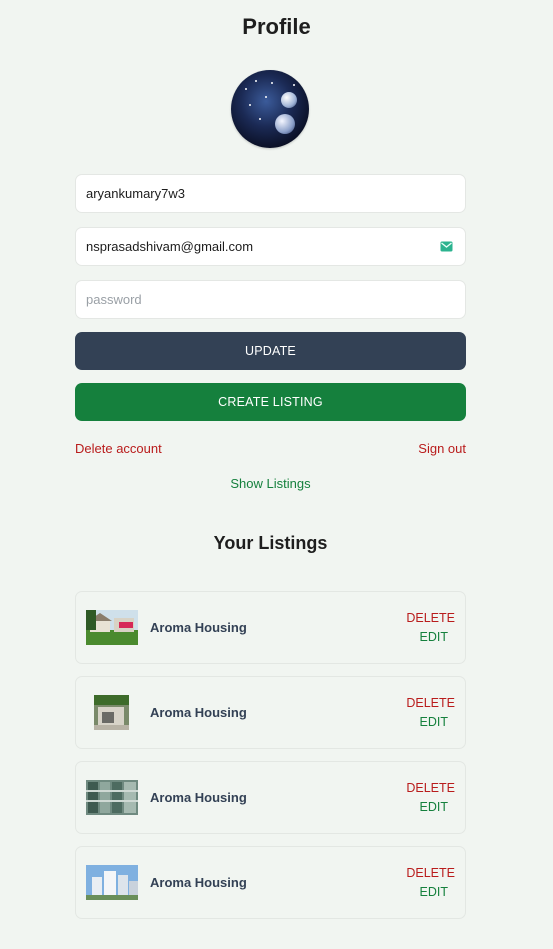  Describe the element at coordinates (270, 402) in the screenshot. I see `create-listing-button: CREATE LISTING` at that location.